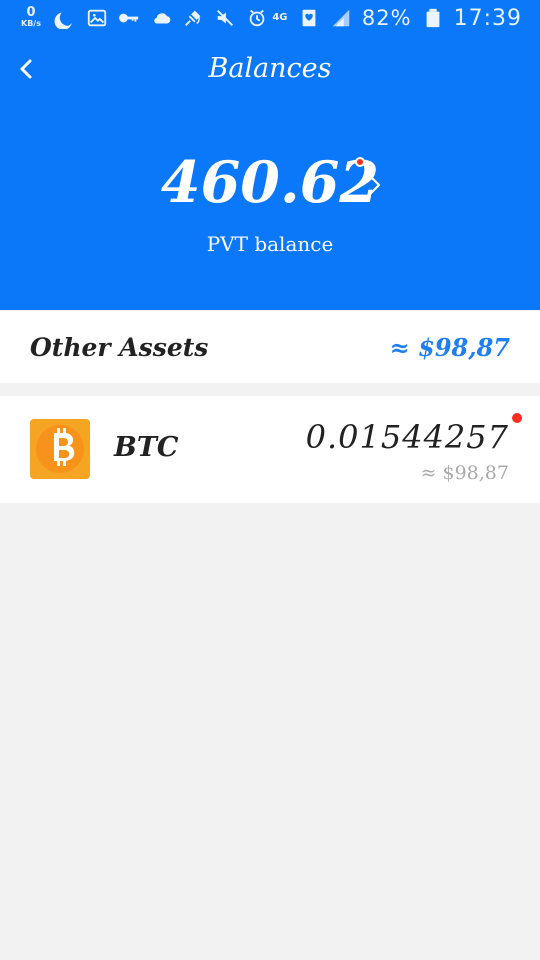  I want to click on pvt-balance-summary: 460.62 PVT balance, so click(270, 206).